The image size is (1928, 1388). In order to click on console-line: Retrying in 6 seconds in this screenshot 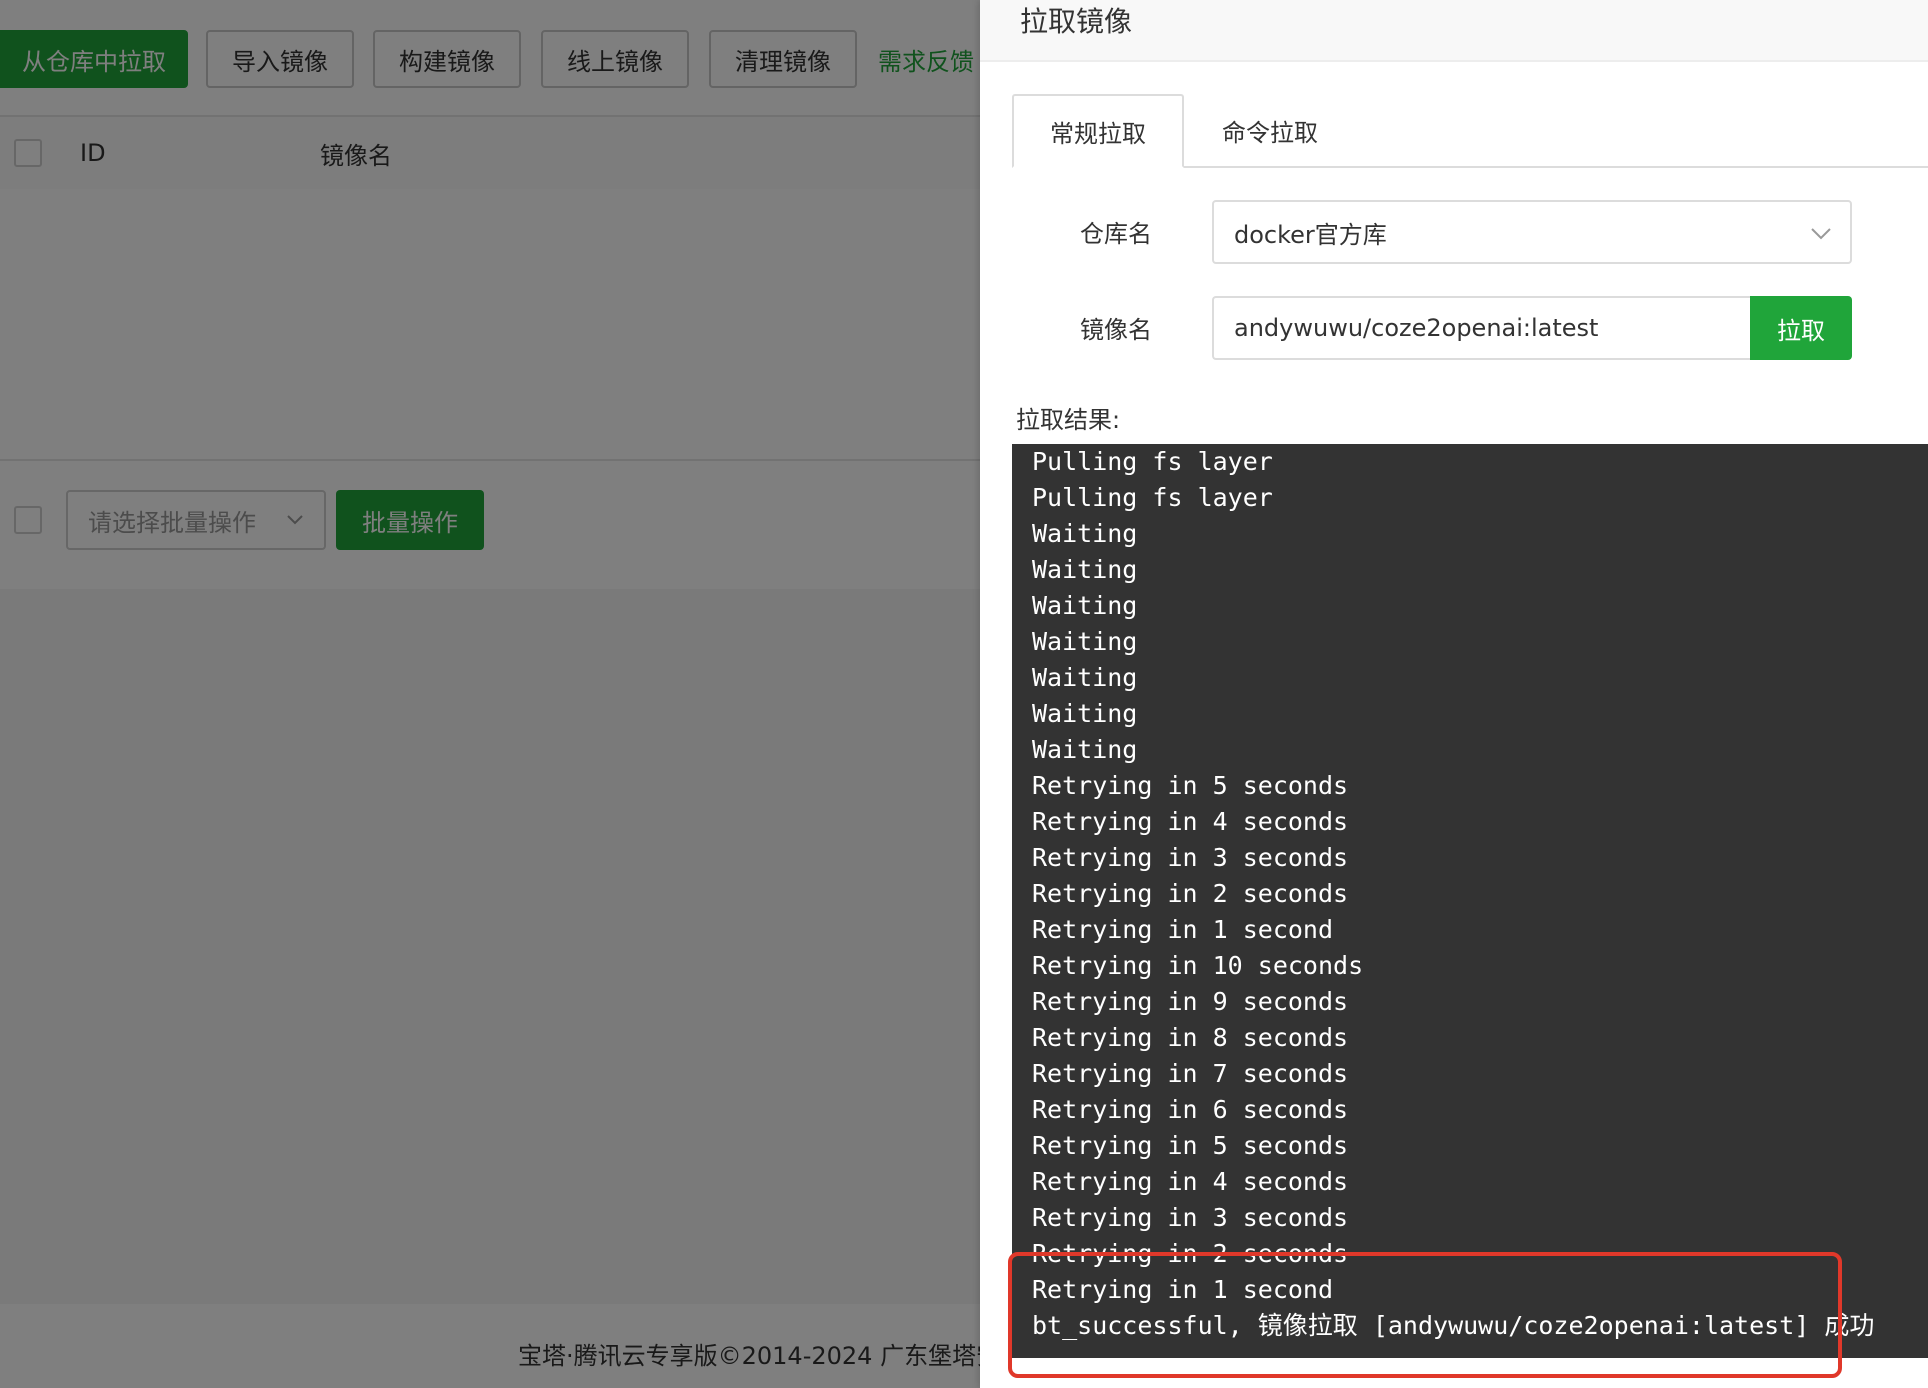, I will do `click(1190, 1109)`.